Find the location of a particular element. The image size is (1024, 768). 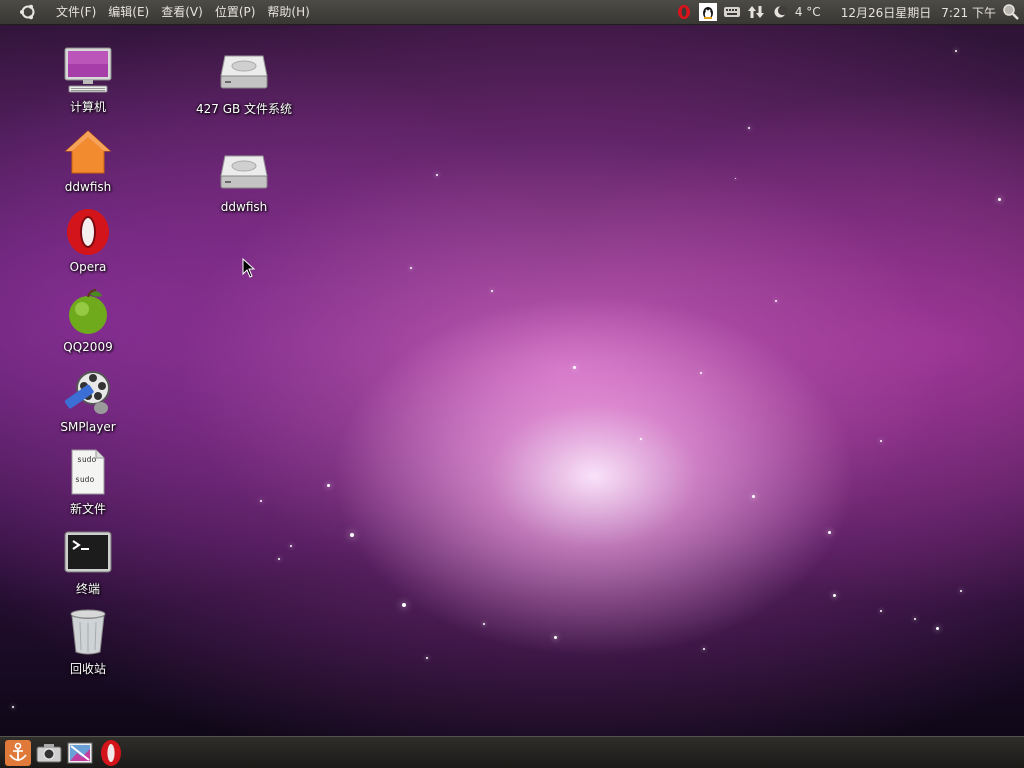

computer-icon is located at coordinates (88, 70).